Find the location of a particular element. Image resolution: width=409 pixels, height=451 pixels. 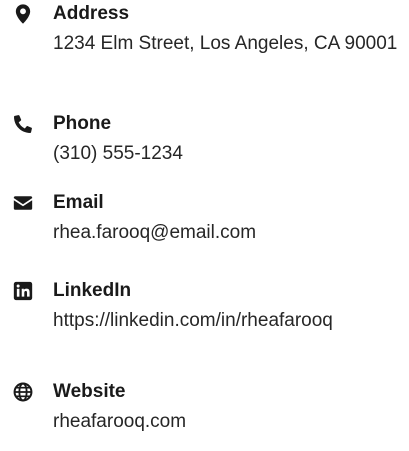

map-pin-icon is located at coordinates (23, 14).